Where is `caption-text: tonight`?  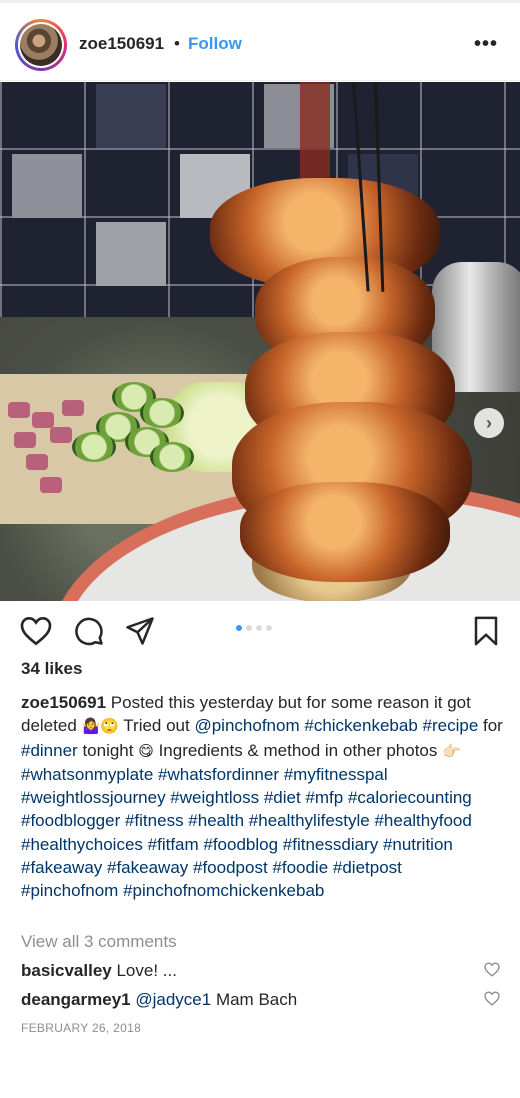
caption-text: tonight is located at coordinates (108, 750).